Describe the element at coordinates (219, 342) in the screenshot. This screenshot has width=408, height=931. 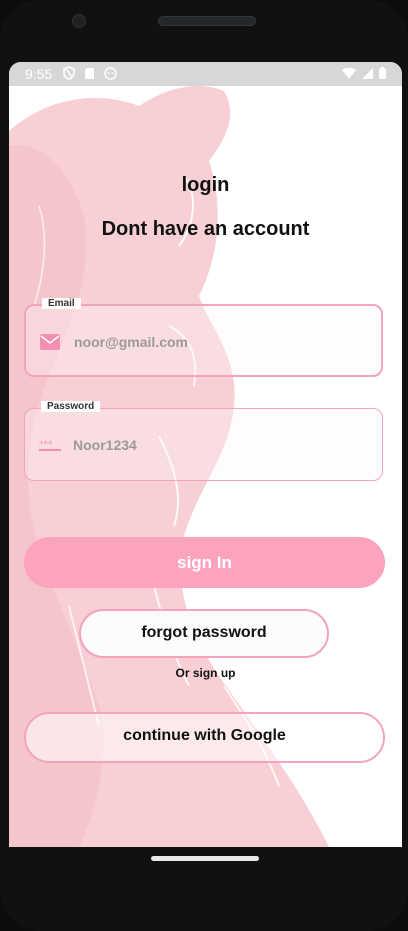
I see `email-input` at that location.